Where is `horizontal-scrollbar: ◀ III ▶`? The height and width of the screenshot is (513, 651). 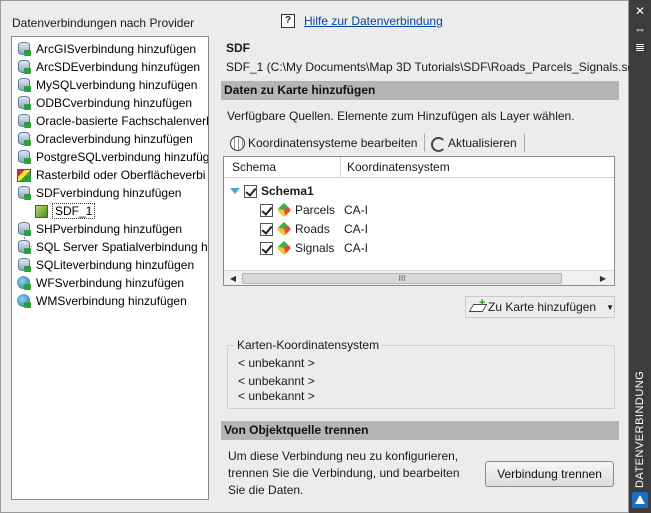
horizontal-scrollbar: ◀ III ▶ is located at coordinates (419, 277).